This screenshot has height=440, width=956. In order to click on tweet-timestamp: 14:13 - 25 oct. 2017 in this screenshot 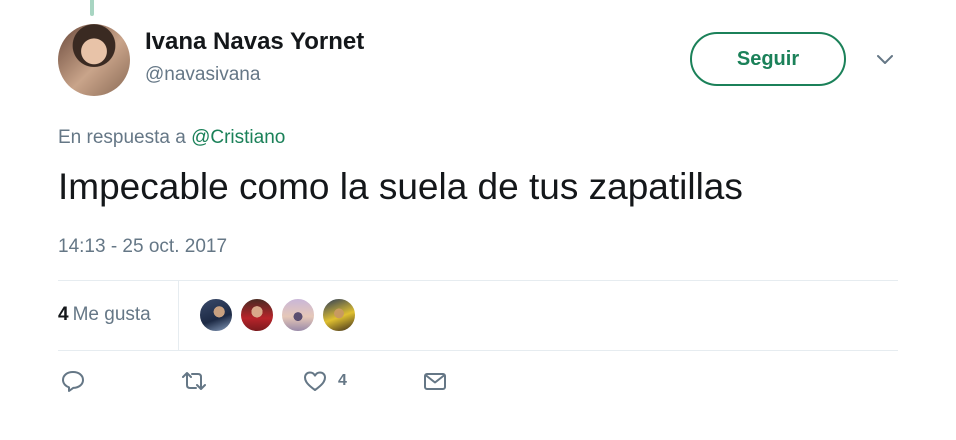, I will do `click(142, 247)`.